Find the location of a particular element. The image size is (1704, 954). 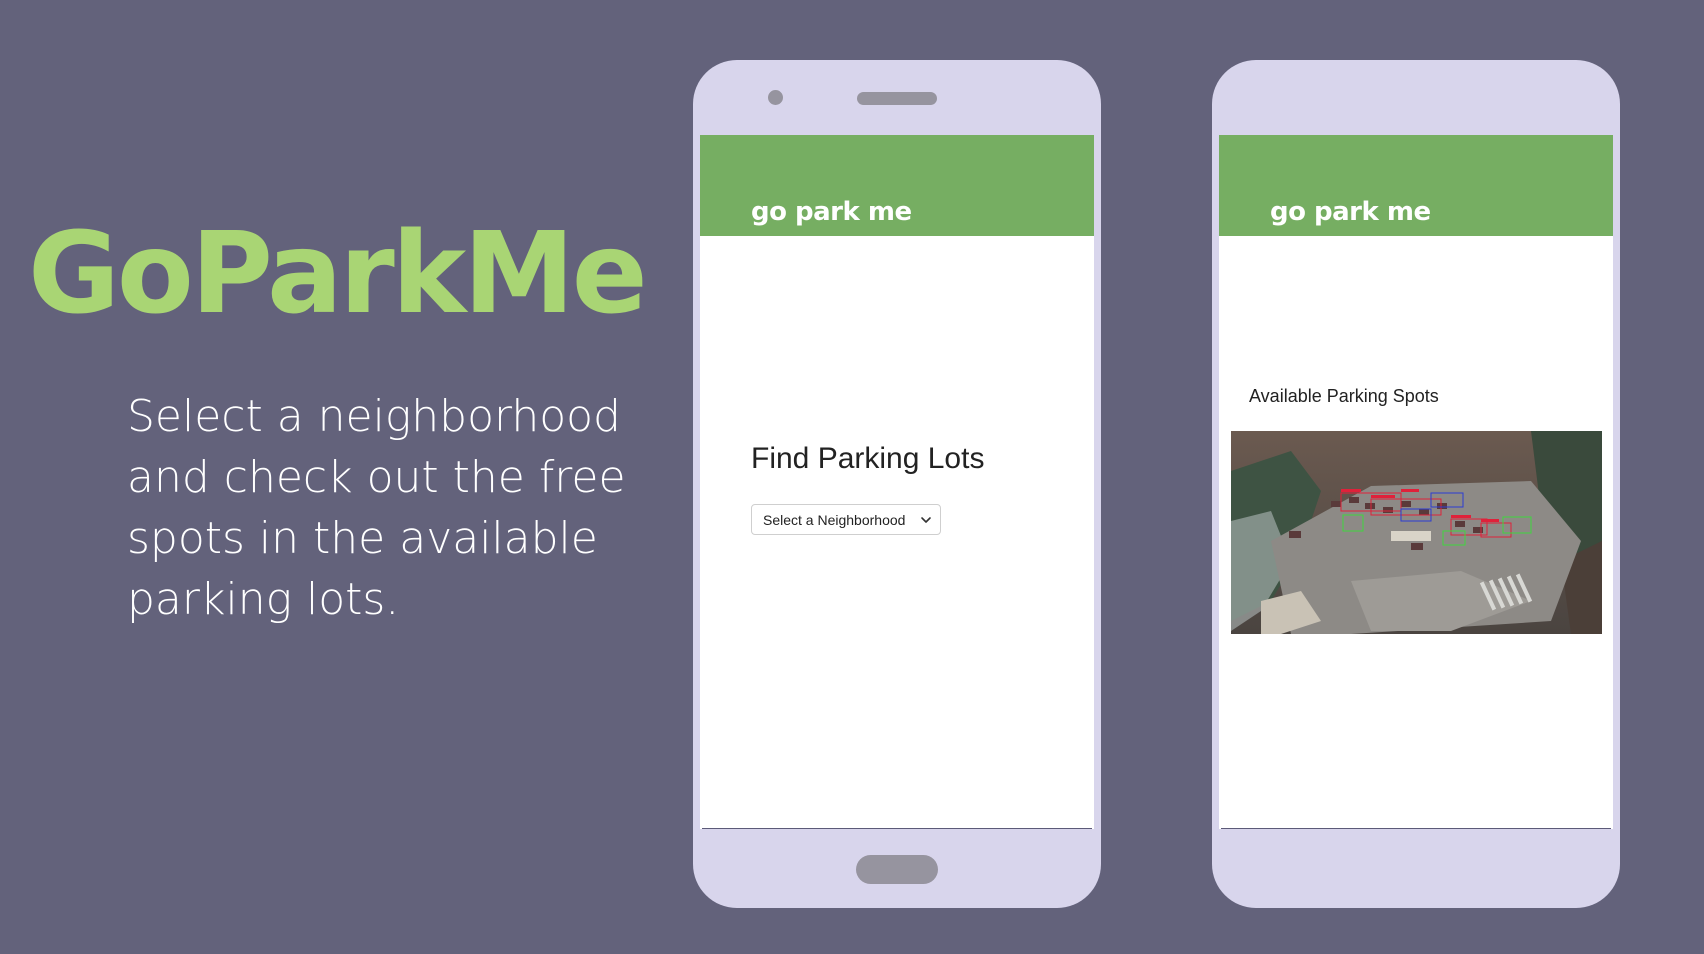

page-title: Find Parking Lots is located at coordinates (868, 458).